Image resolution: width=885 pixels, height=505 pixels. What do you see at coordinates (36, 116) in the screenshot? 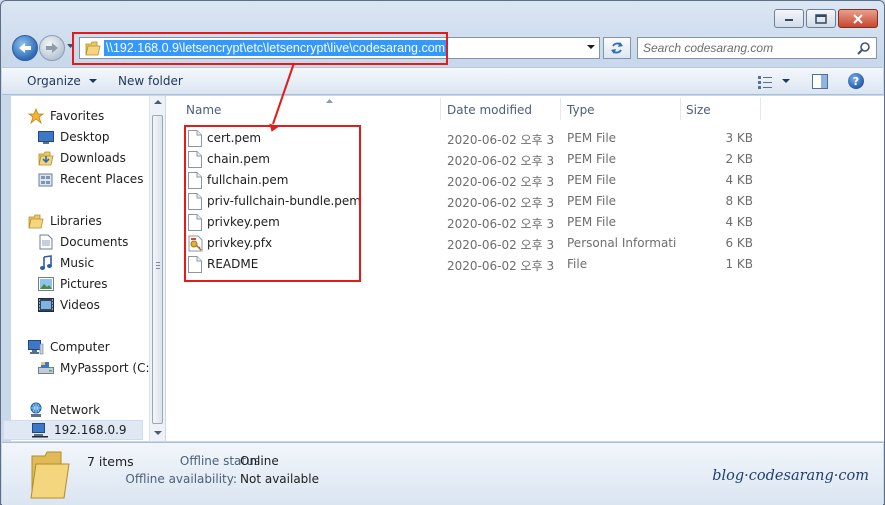
I see `star-icon` at bounding box center [36, 116].